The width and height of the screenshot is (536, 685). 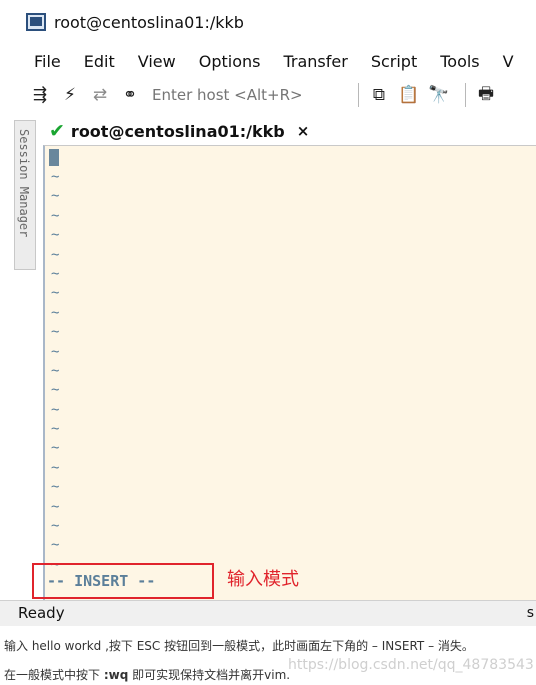 I want to click on menu-view: View, so click(x=157, y=61).